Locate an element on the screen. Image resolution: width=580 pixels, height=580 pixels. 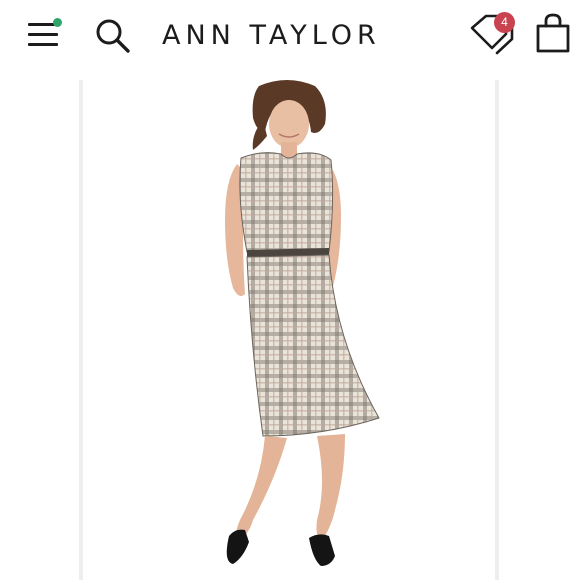
search-icon is located at coordinates (113, 36).